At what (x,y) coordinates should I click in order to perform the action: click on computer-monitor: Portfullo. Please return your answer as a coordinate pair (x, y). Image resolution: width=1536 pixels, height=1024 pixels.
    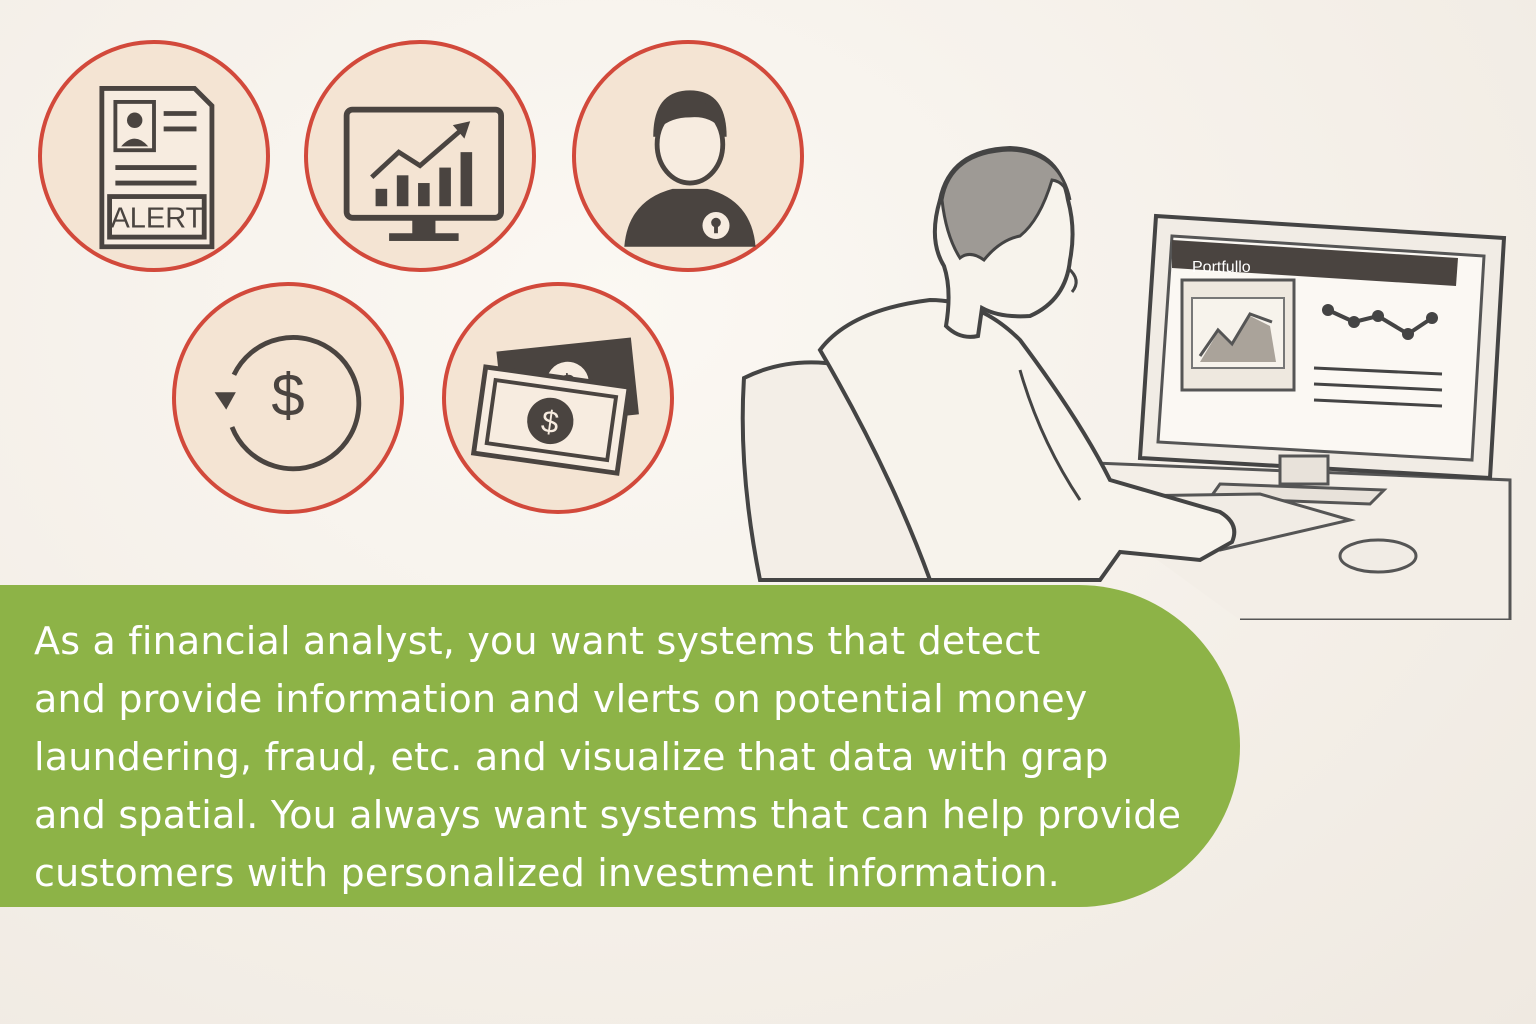
    Looking at the image, I should click on (1322, 359).